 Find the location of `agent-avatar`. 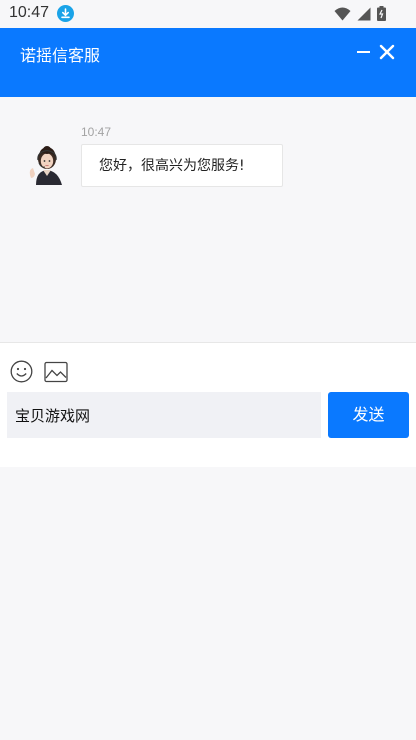

agent-avatar is located at coordinates (47, 163).